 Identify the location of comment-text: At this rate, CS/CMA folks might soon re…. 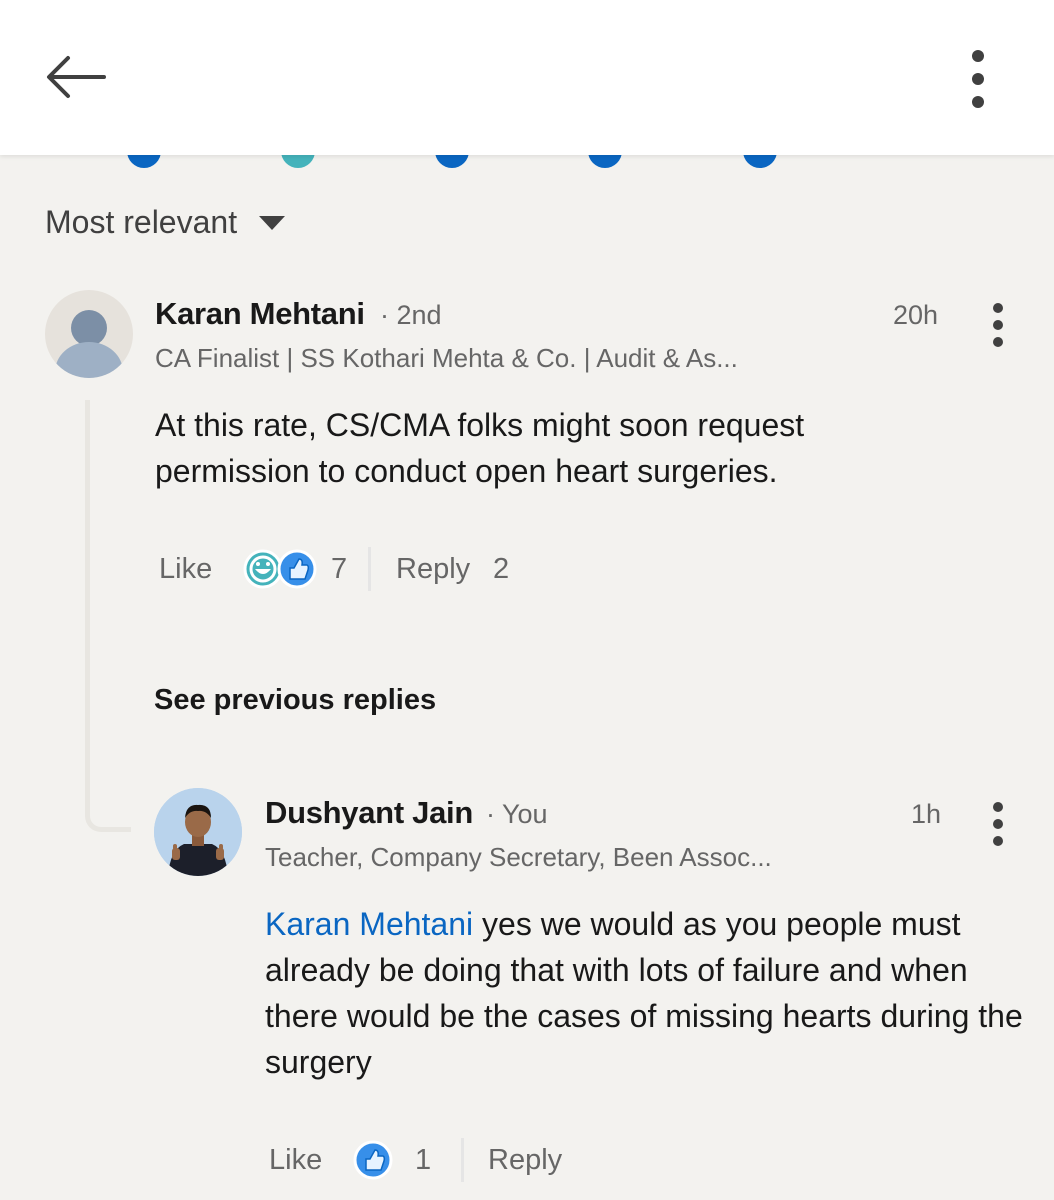
(480, 448).